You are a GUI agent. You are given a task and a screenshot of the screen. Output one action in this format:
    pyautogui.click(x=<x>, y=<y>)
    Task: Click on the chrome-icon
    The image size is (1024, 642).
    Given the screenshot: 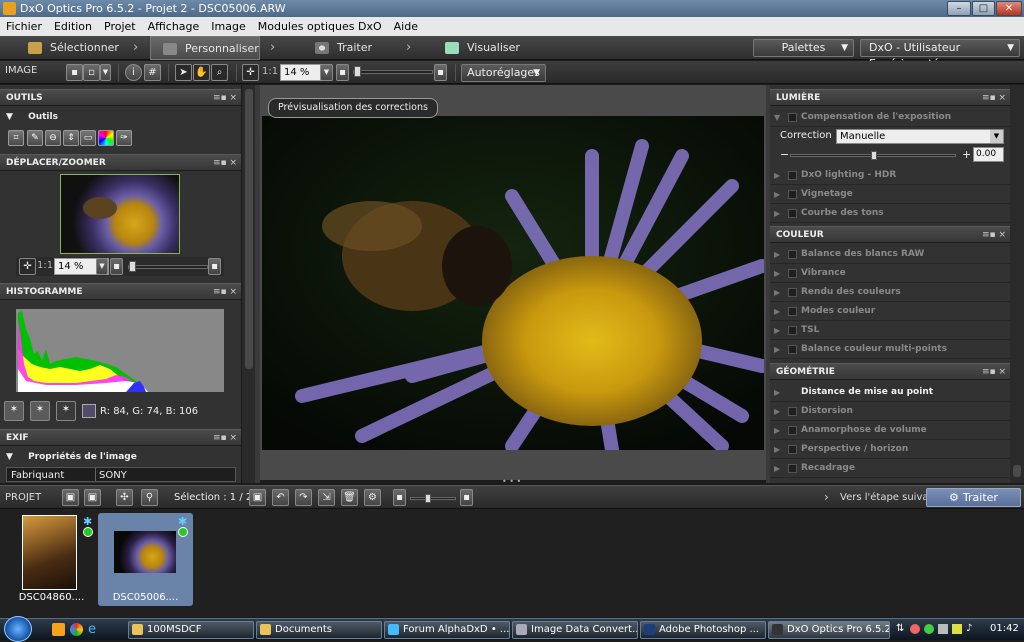 What is the action you would take?
    pyautogui.click(x=76, y=629)
    